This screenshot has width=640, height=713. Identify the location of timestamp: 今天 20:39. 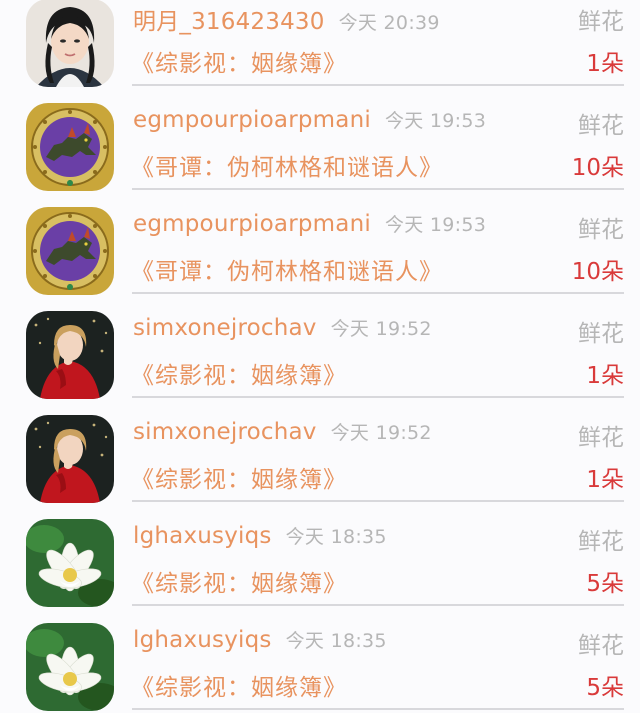
(389, 23).